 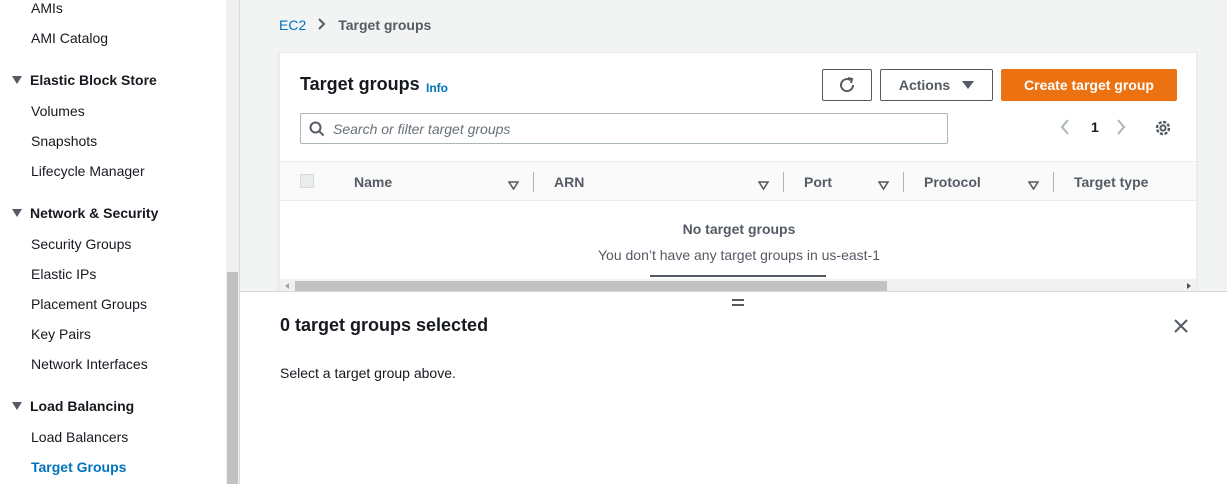 I want to click on sidebar-scrollbar-thumb, so click(x=232, y=378).